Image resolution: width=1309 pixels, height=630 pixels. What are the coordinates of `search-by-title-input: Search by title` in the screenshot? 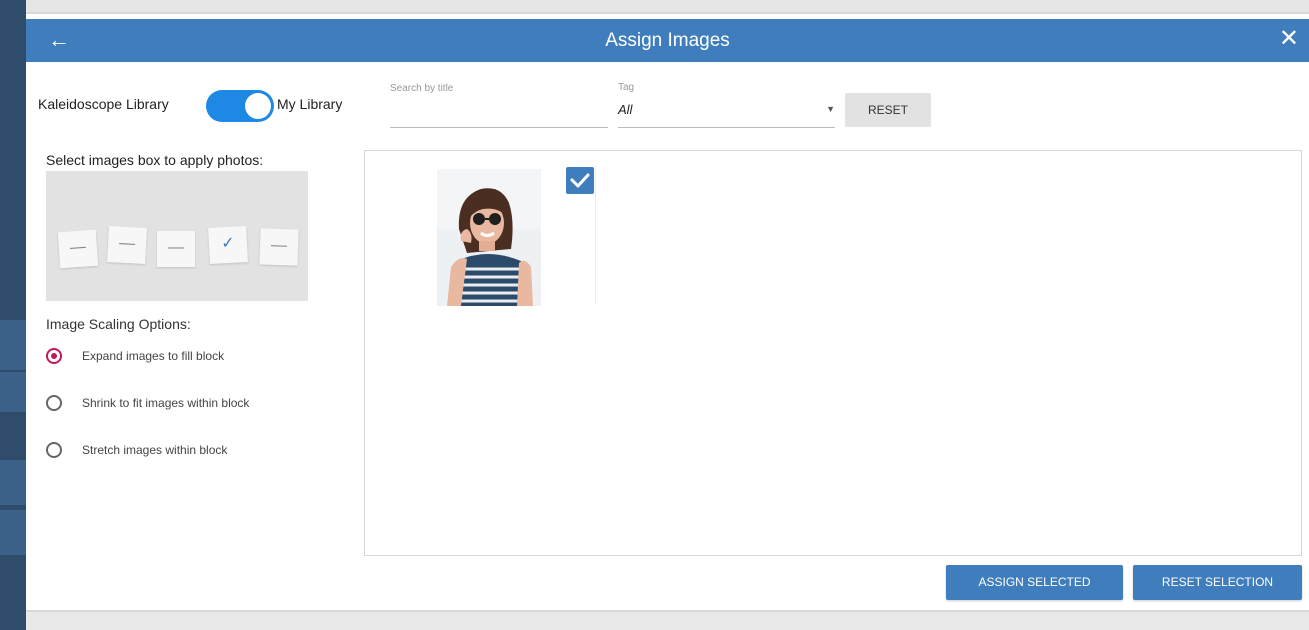 It's located at (499, 104).